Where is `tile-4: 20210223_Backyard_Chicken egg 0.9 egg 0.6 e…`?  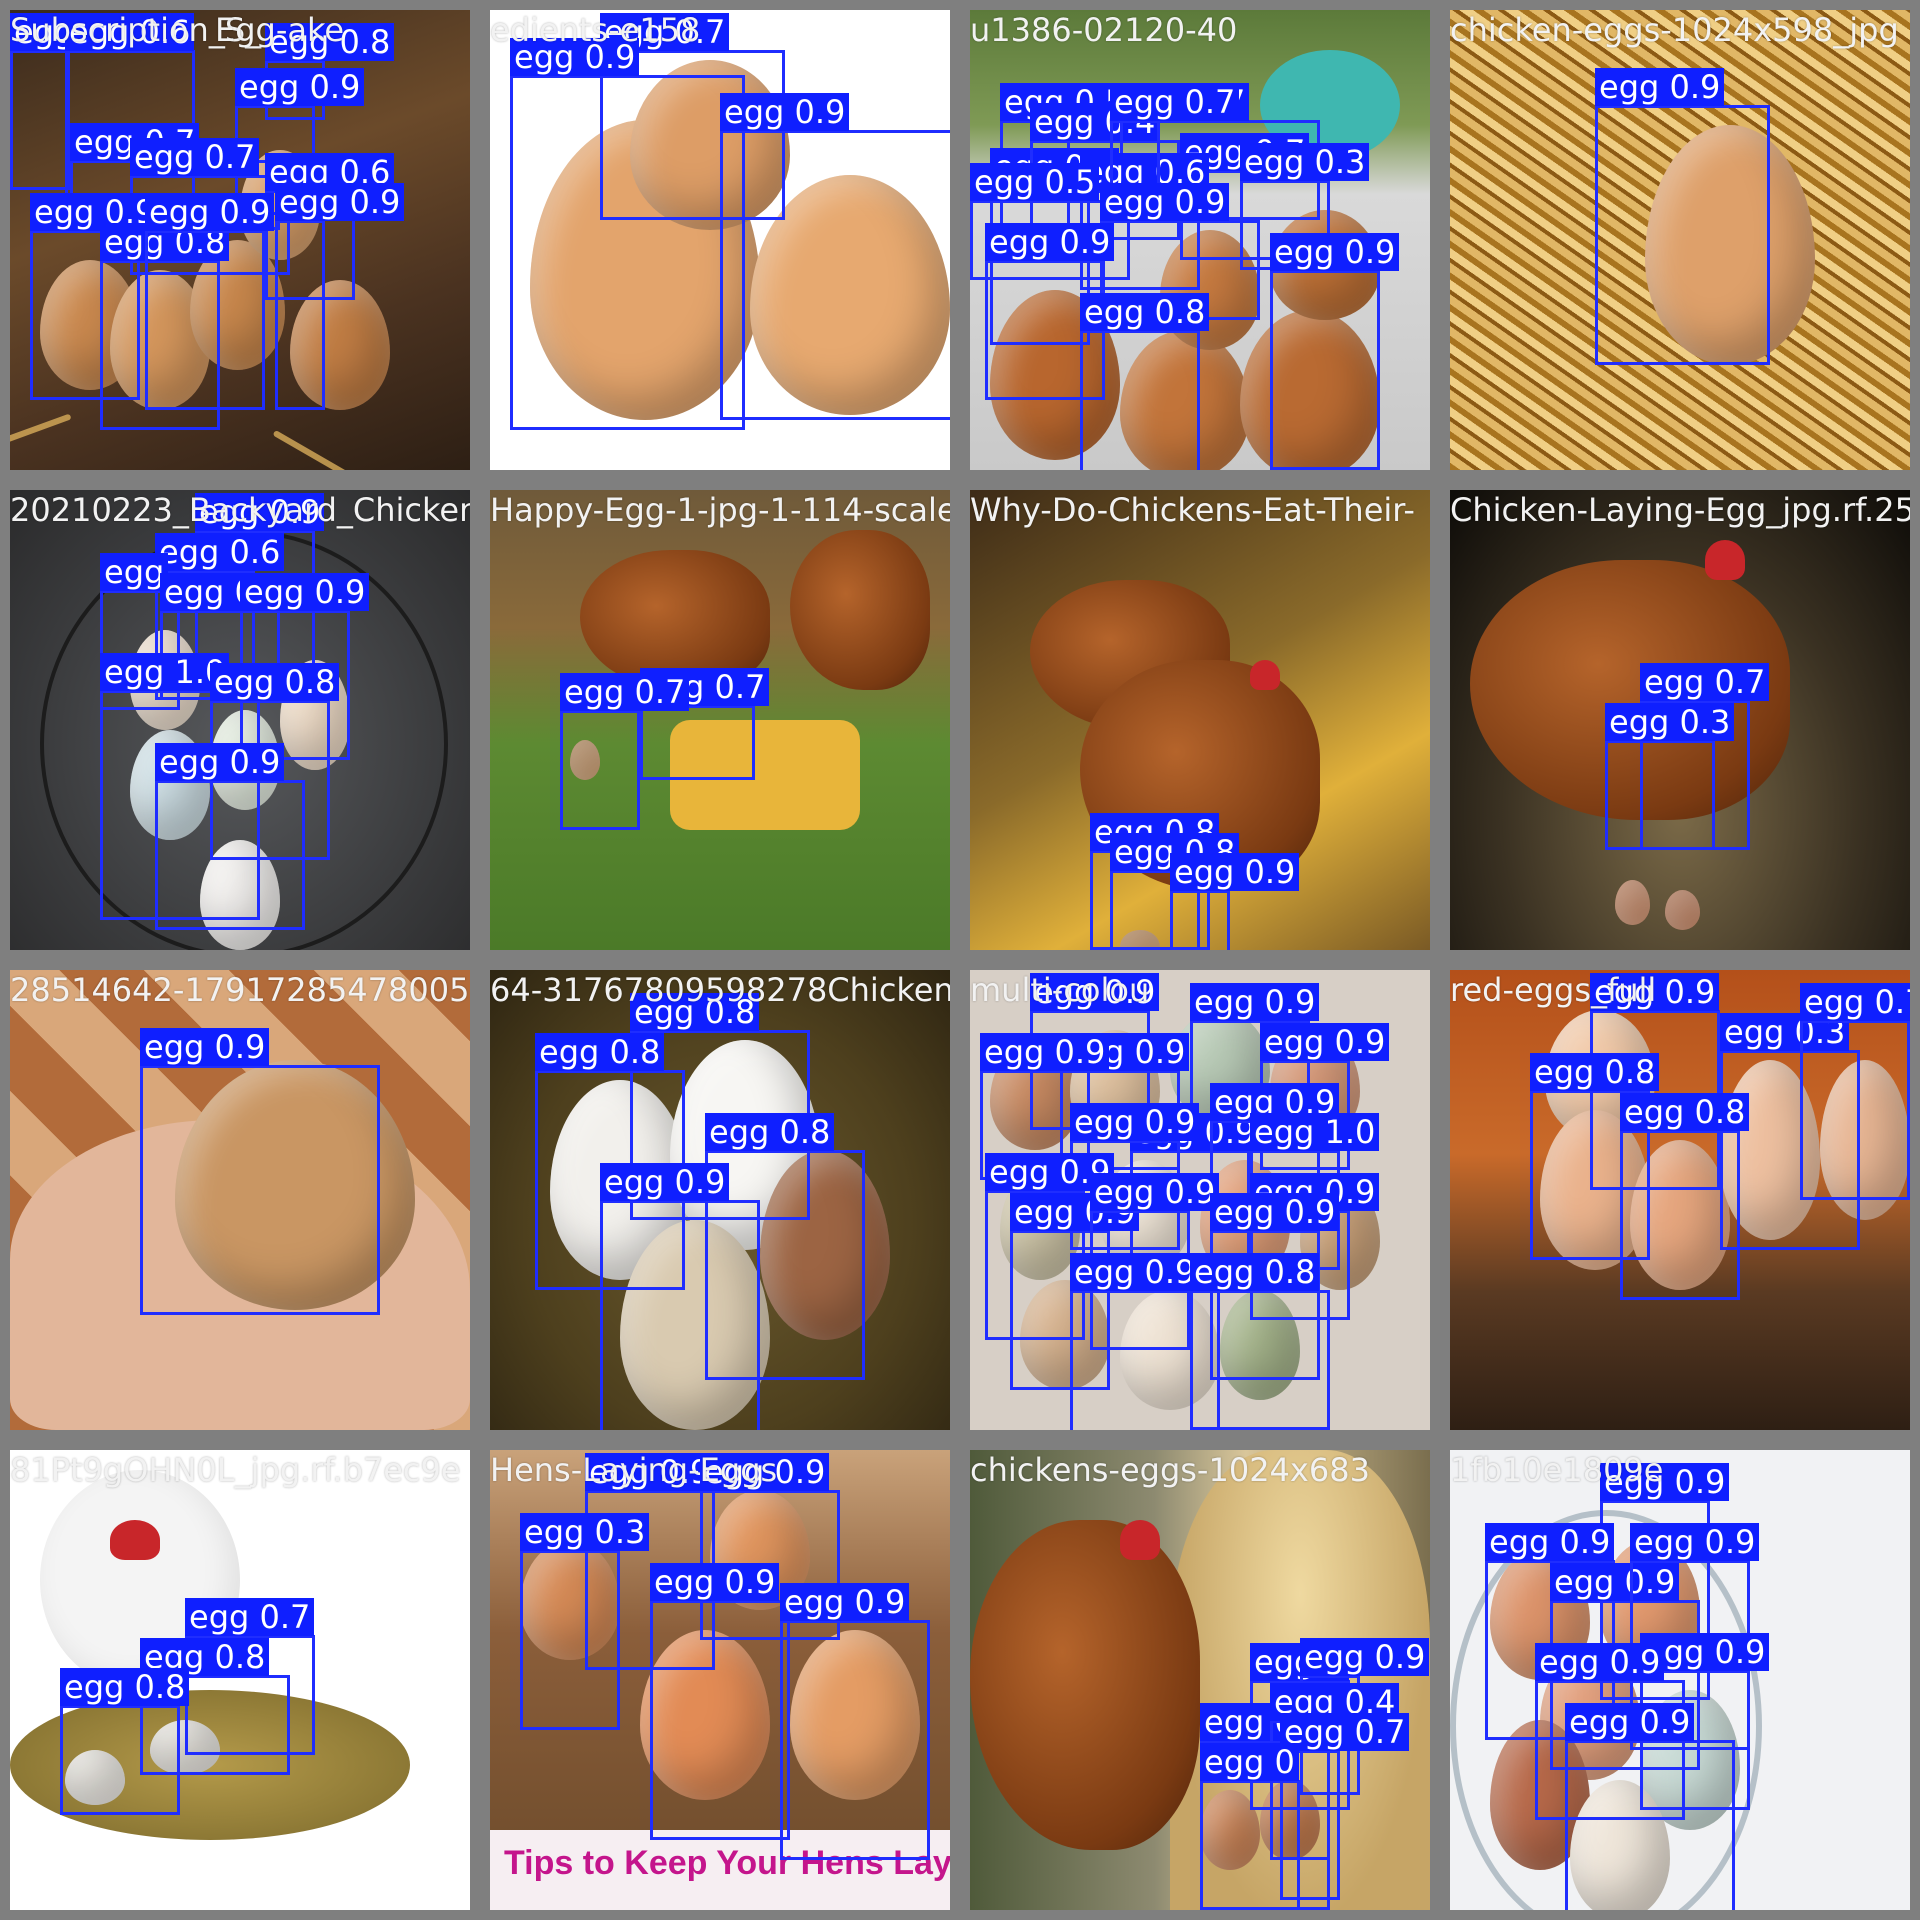 tile-4: 20210223_Backyard_Chicken egg 0.9 egg 0.6 e… is located at coordinates (240, 720).